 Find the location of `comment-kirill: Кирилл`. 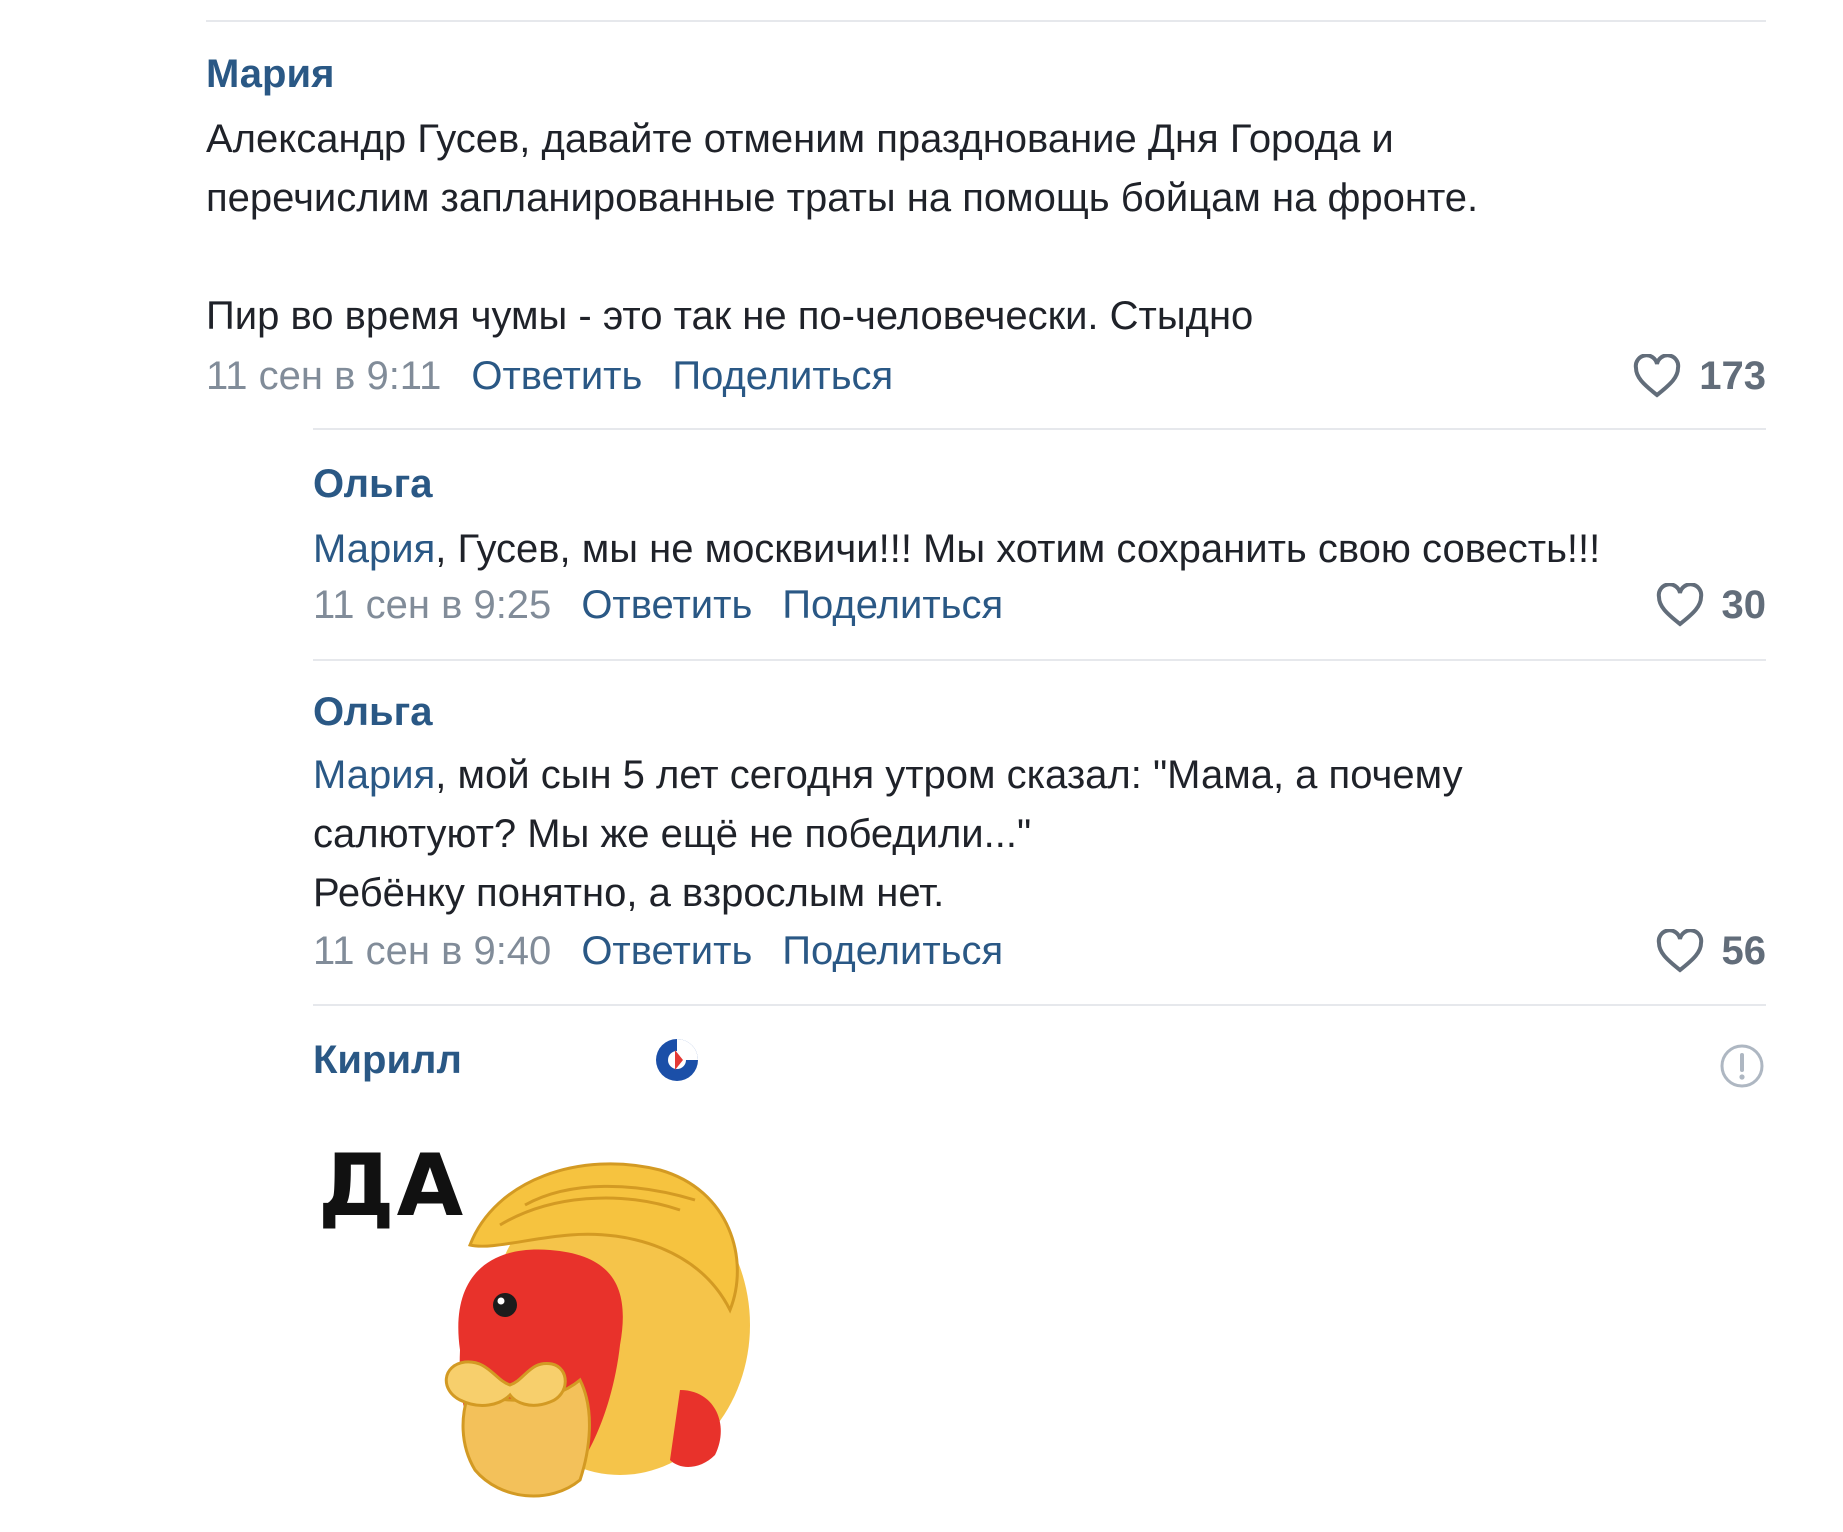

comment-kirill: Кирилл is located at coordinates (1039, 1062).